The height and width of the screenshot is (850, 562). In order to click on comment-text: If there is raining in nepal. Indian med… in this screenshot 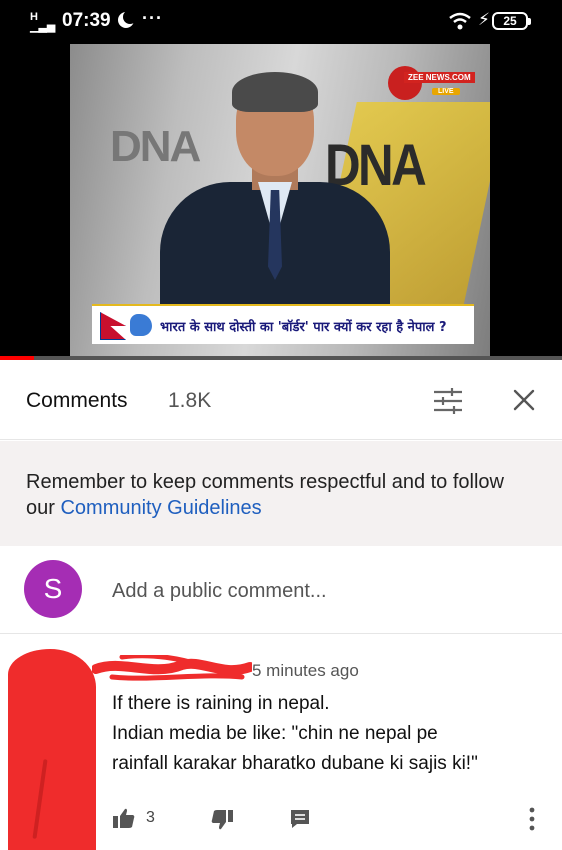, I will do `click(332, 734)`.